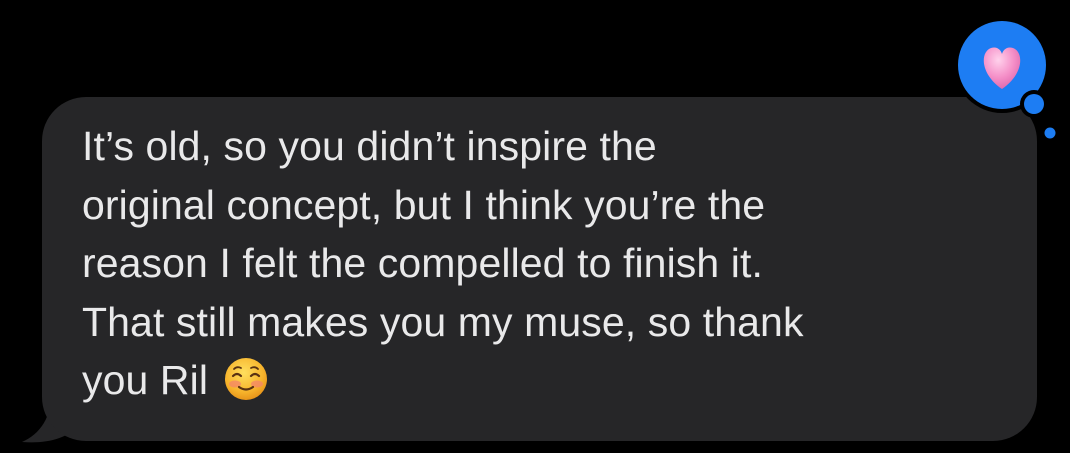  Describe the element at coordinates (443, 321) in the screenshot. I see `message-line: That still makes you my muse, so thank` at that location.